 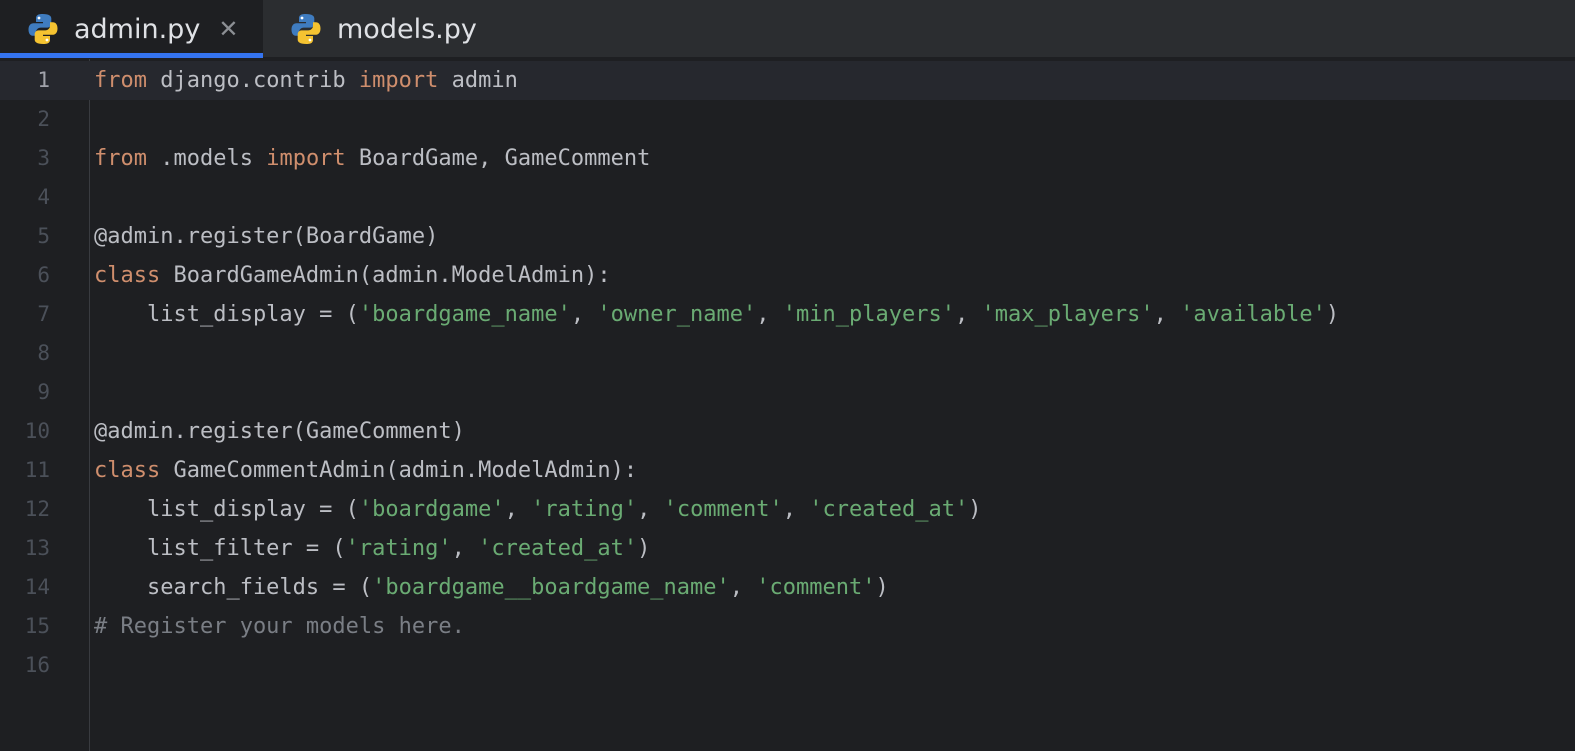 I want to click on code-token: search_fields = (, so click(x=233, y=587).